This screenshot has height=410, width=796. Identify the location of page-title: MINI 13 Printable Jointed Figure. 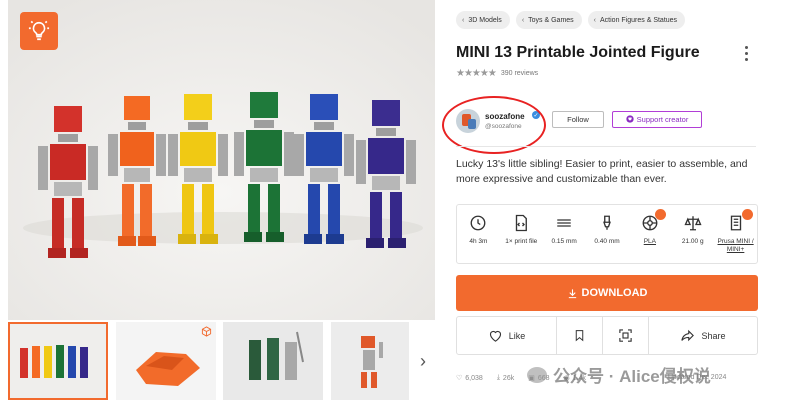
(578, 52).